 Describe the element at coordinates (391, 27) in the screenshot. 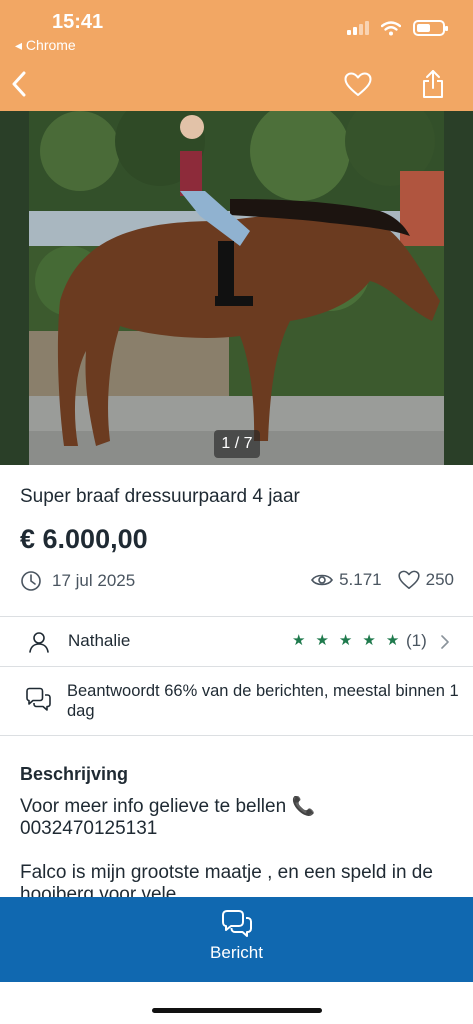

I see `wifi-icon` at that location.